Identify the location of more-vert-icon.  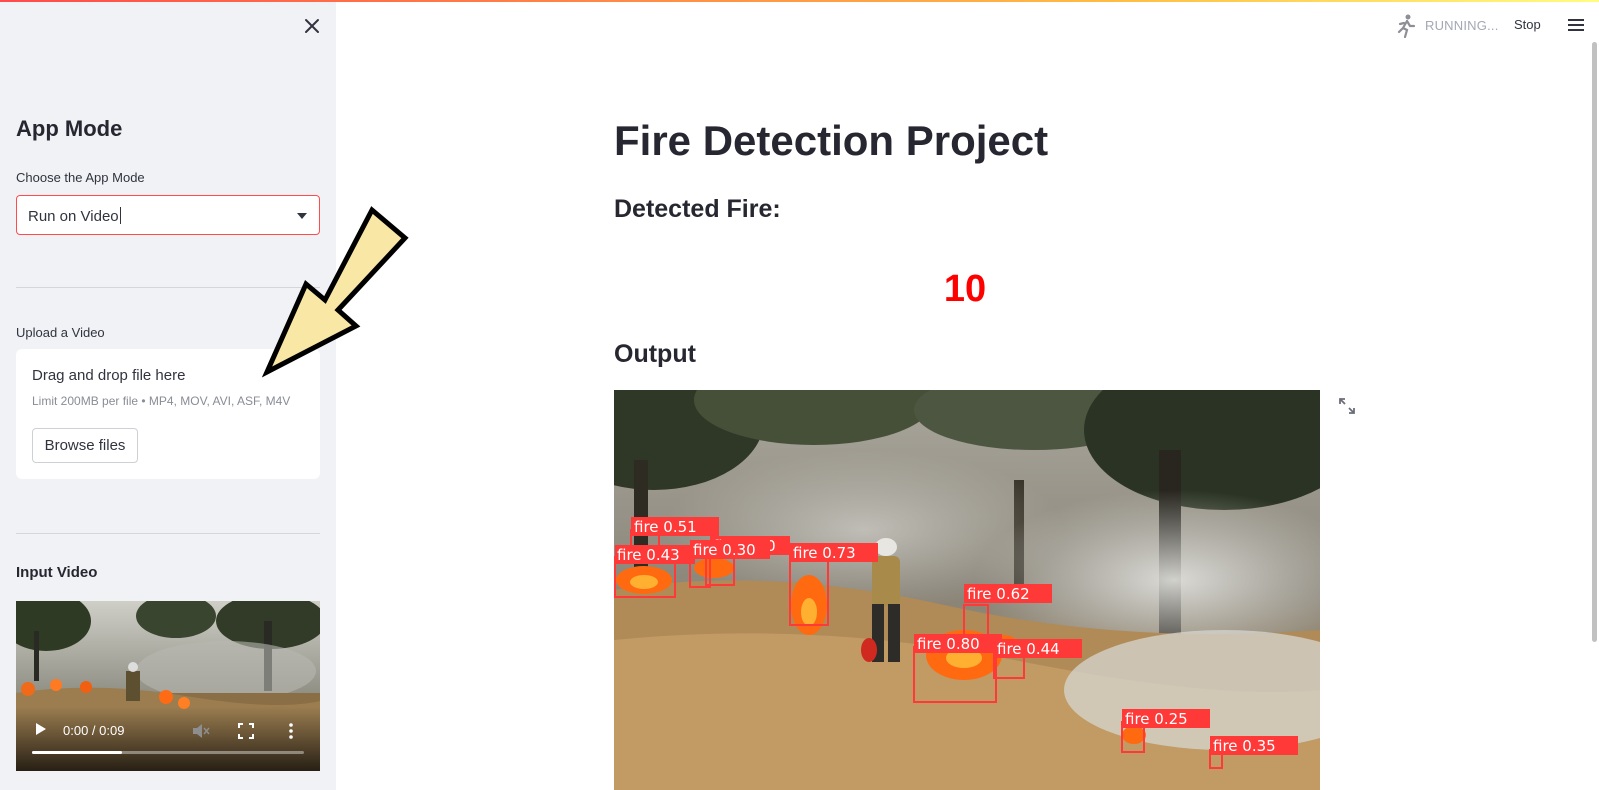
(291, 731).